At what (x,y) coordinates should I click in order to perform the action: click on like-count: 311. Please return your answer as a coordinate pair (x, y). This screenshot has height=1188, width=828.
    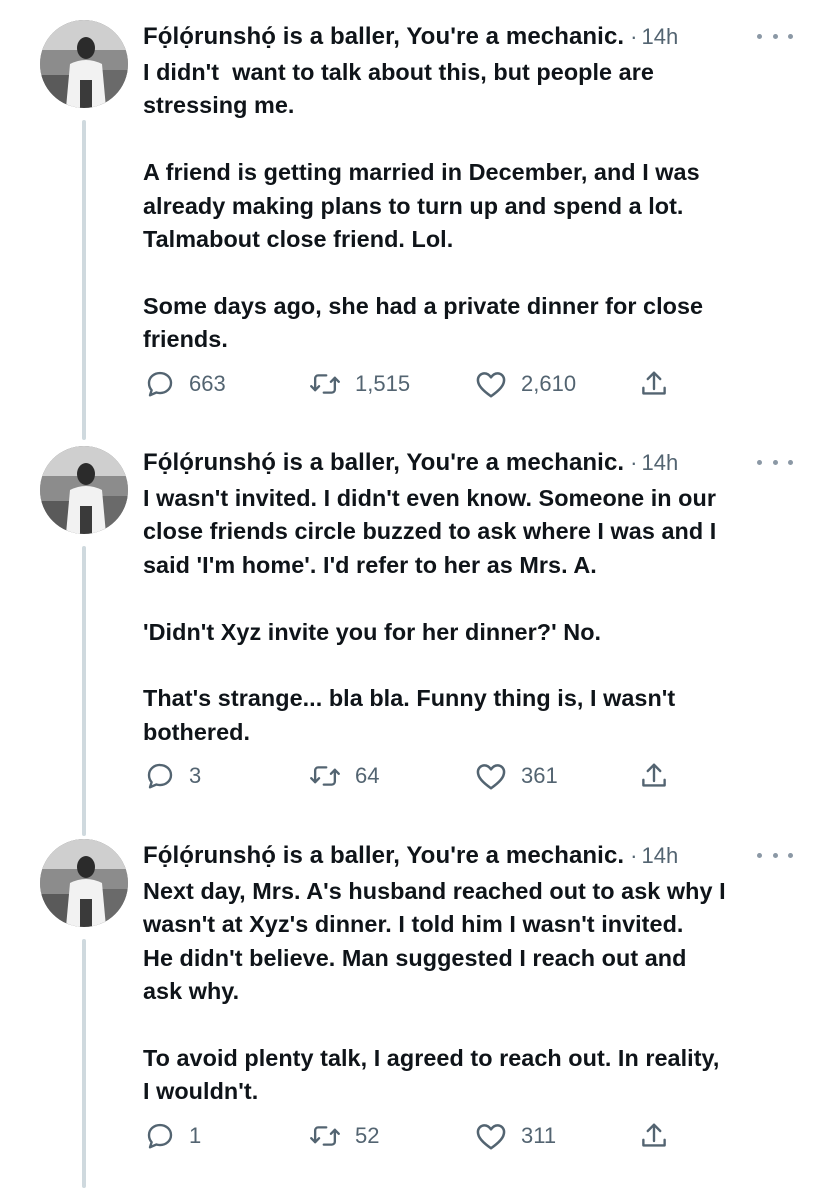
    Looking at the image, I should click on (539, 1135).